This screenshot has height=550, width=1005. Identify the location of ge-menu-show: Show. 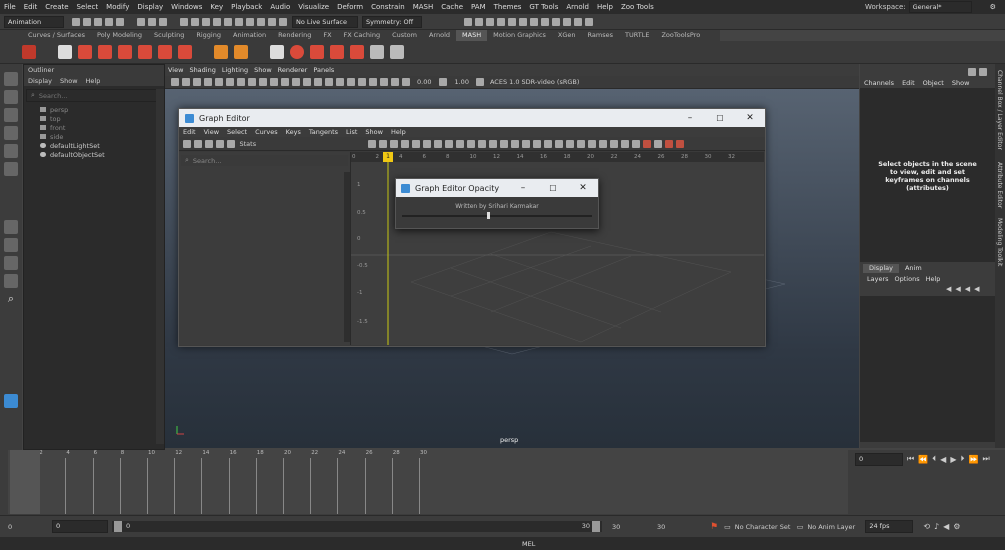
(374, 132).